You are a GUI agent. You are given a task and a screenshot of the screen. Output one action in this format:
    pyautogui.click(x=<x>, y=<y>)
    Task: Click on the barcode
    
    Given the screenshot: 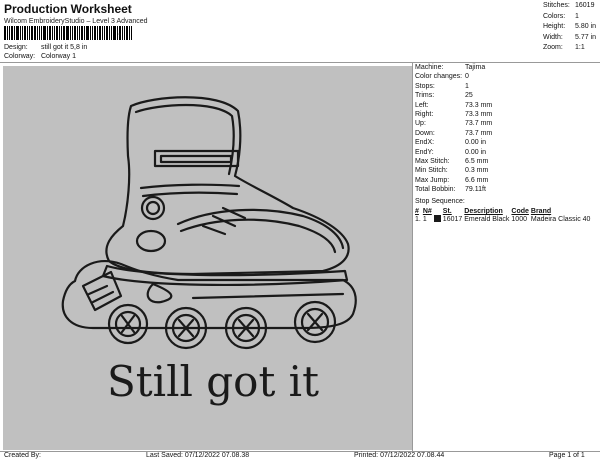 What is the action you would take?
    pyautogui.click(x=80, y=33)
    